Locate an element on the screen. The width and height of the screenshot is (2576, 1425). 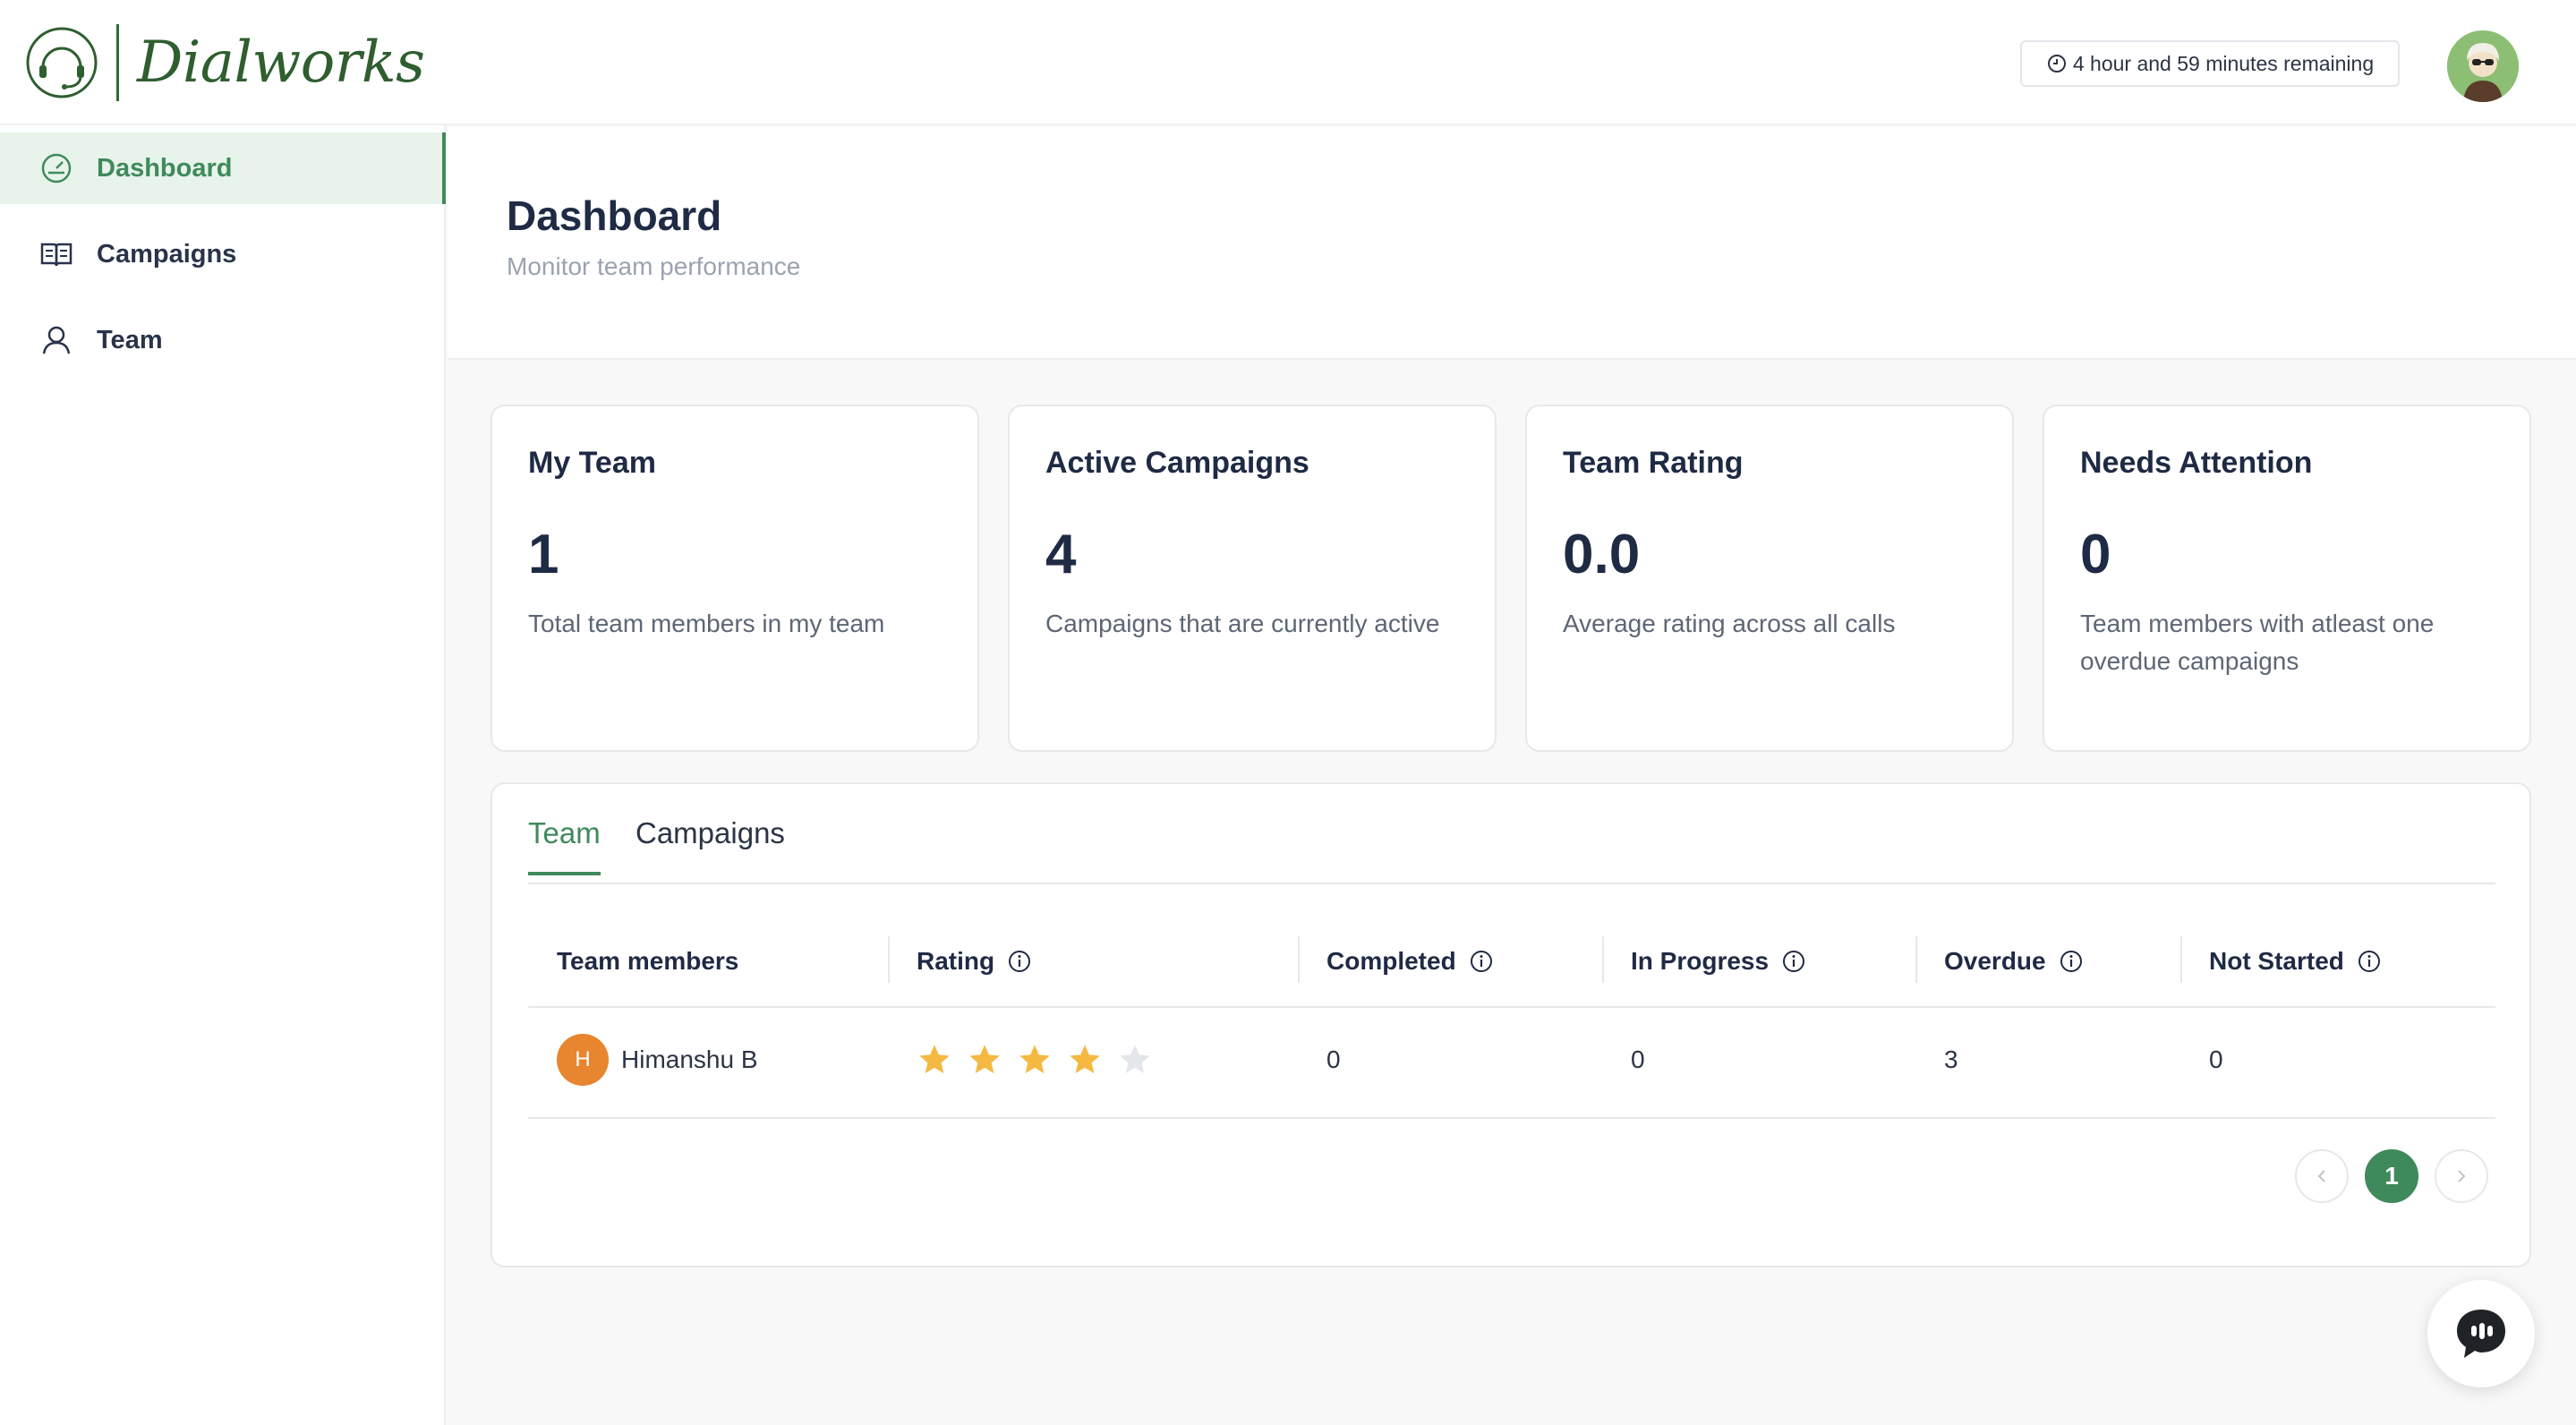
table-cell-completed: 0 is located at coordinates (1333, 1059).